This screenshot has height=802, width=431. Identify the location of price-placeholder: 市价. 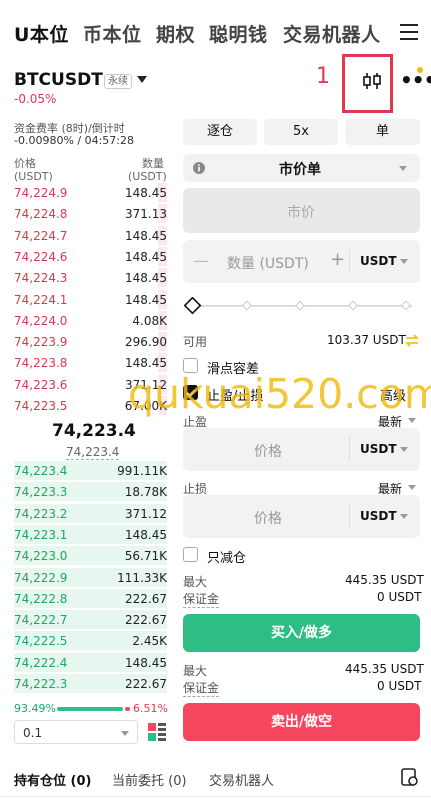
(301, 213).